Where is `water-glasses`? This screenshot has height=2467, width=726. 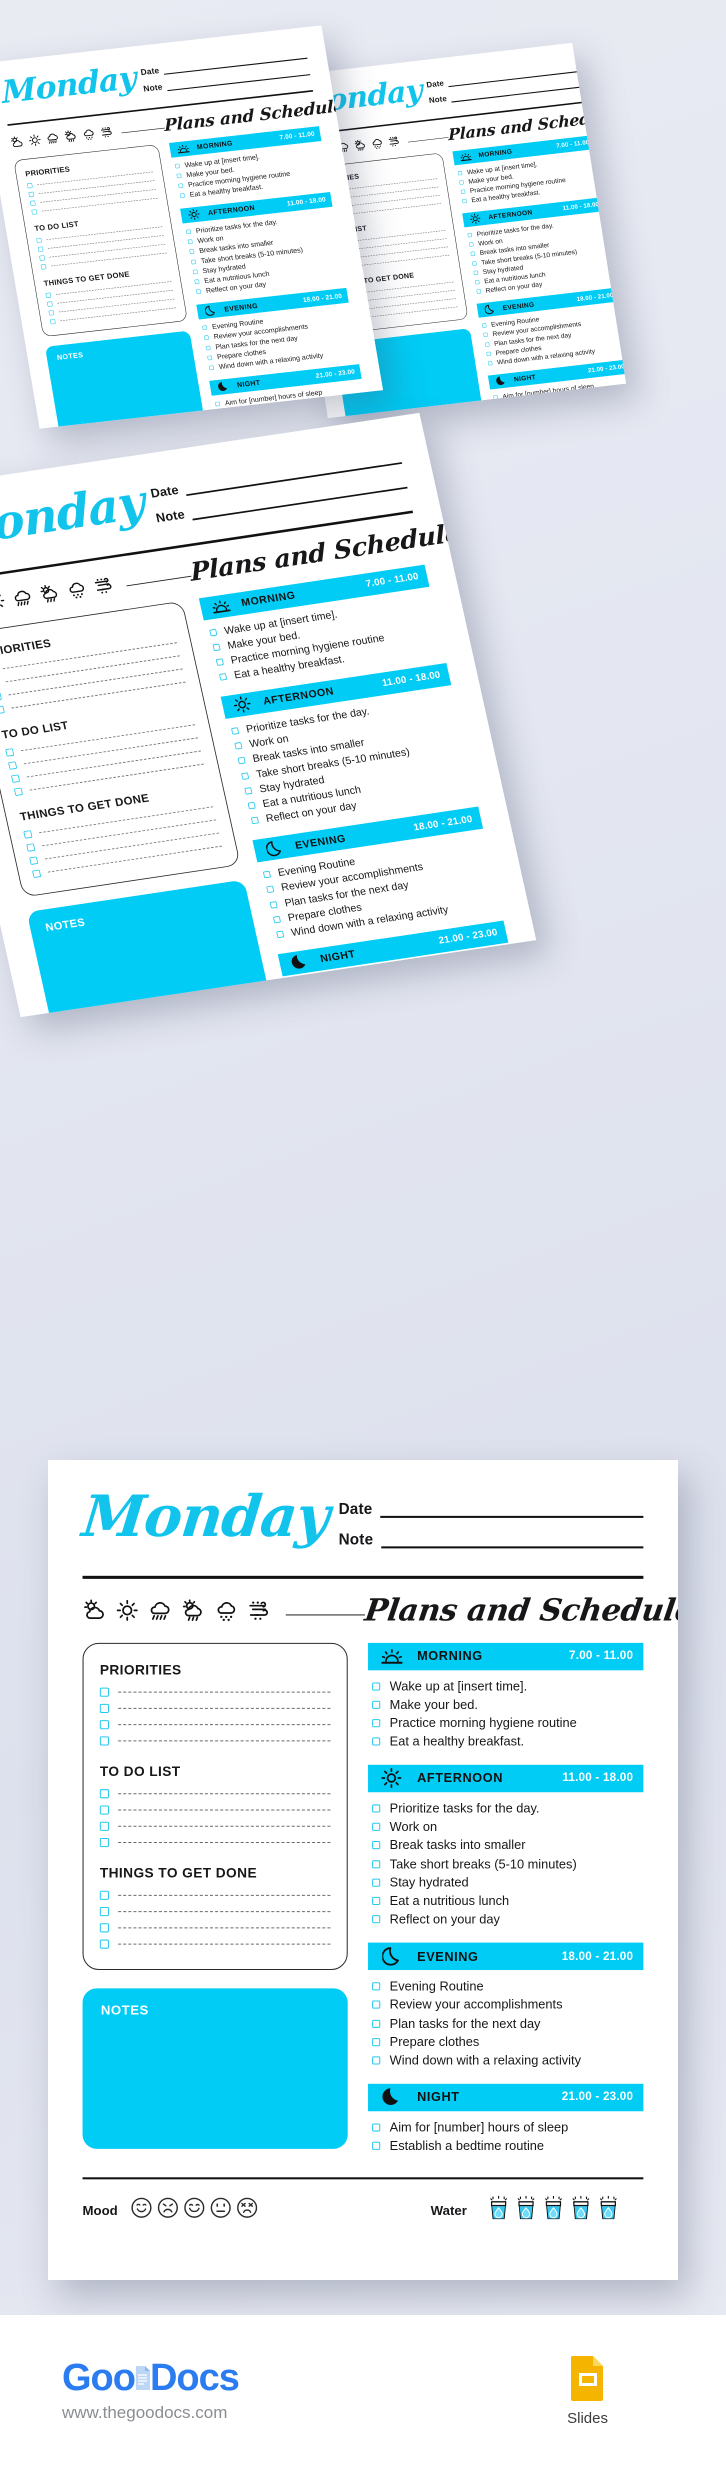 water-glasses is located at coordinates (452, 1016).